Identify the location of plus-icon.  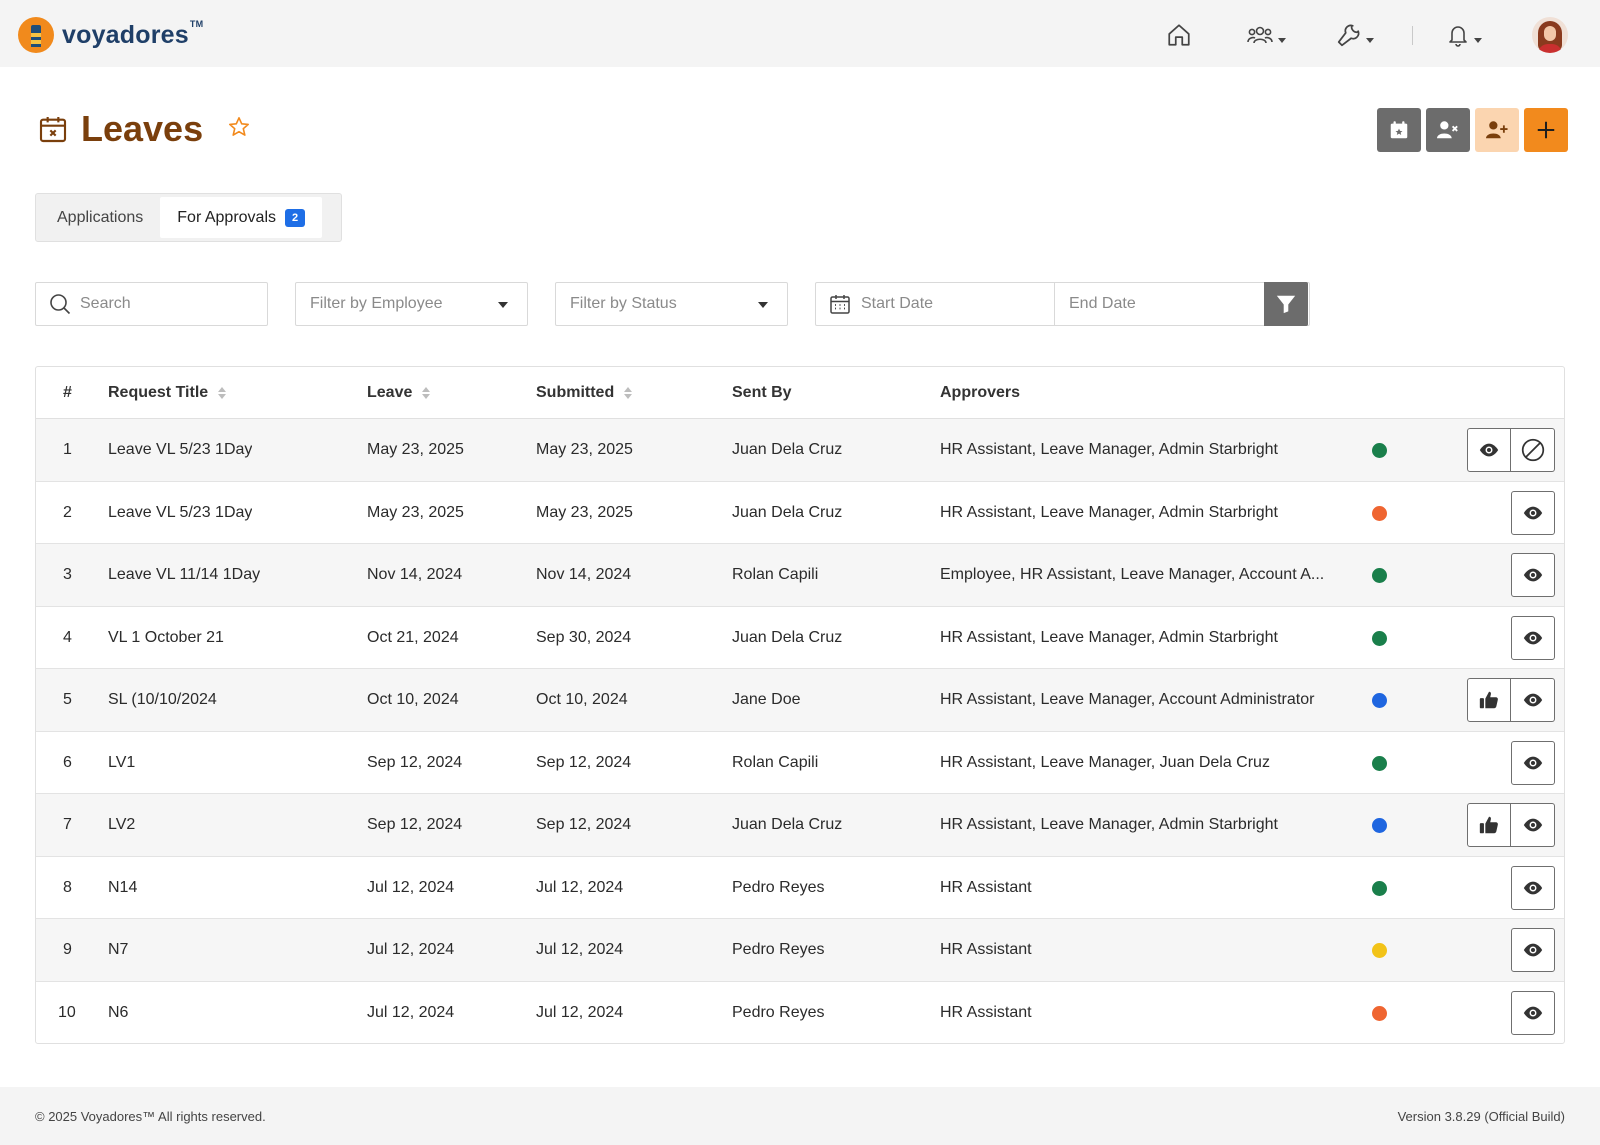
(1546, 130).